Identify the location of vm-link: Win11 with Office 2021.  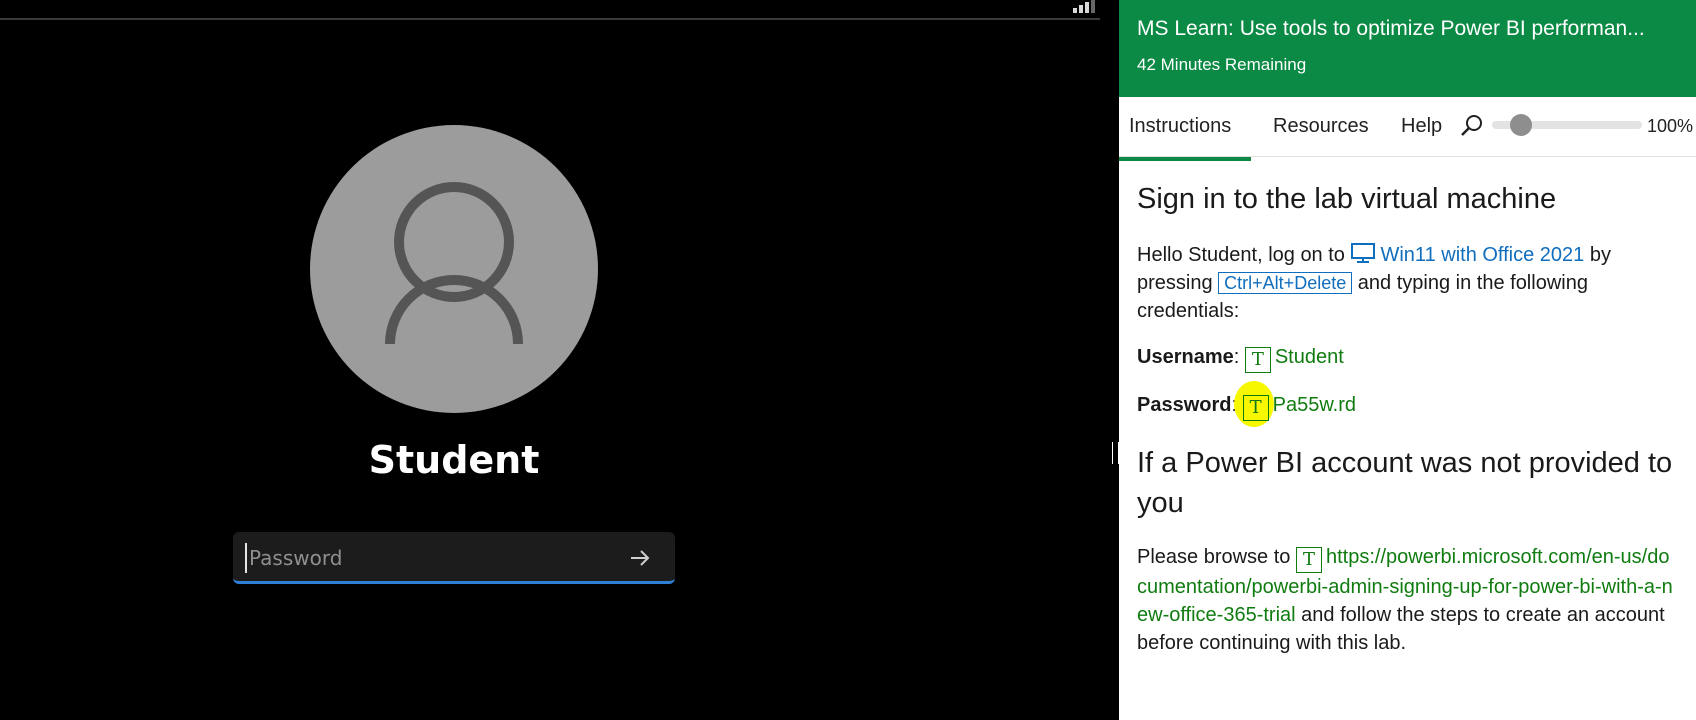
(1467, 254).